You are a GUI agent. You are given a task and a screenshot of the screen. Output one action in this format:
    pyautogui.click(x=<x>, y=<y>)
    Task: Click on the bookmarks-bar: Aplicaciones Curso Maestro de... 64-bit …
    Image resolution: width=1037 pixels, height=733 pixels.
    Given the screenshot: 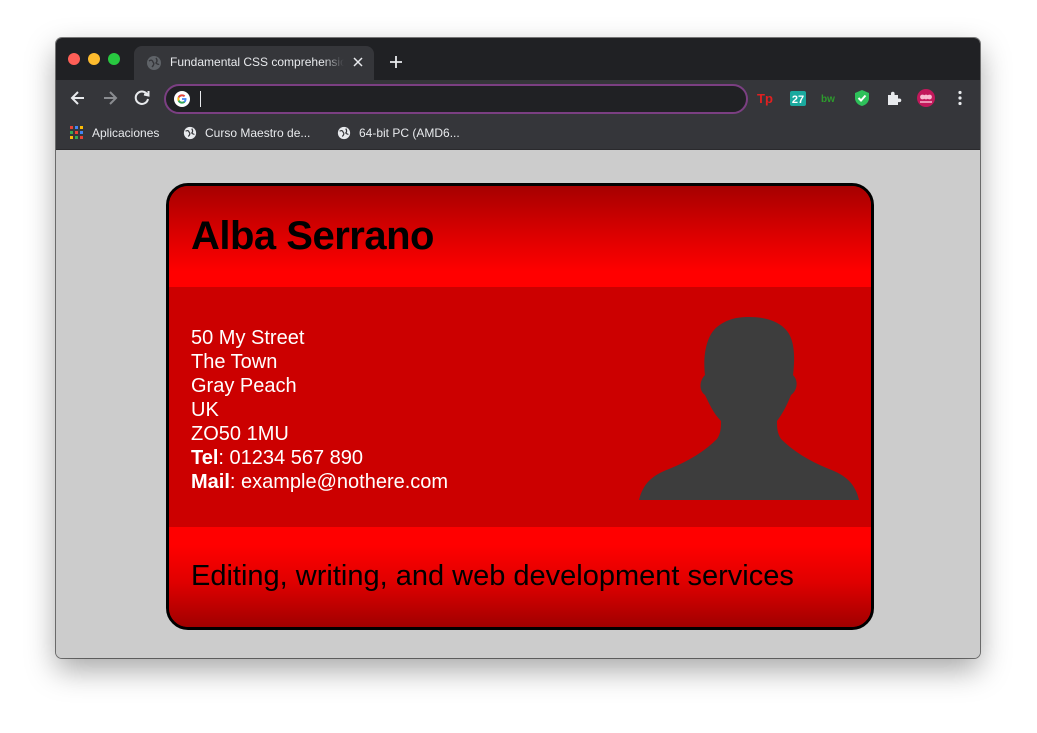 What is the action you would take?
    pyautogui.click(x=518, y=133)
    